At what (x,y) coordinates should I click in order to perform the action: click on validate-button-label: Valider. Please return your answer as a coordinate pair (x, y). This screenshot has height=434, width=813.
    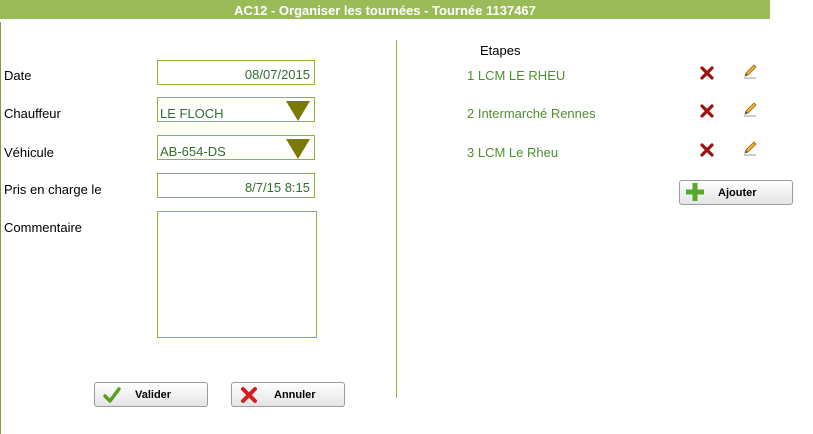
    Looking at the image, I should click on (153, 395).